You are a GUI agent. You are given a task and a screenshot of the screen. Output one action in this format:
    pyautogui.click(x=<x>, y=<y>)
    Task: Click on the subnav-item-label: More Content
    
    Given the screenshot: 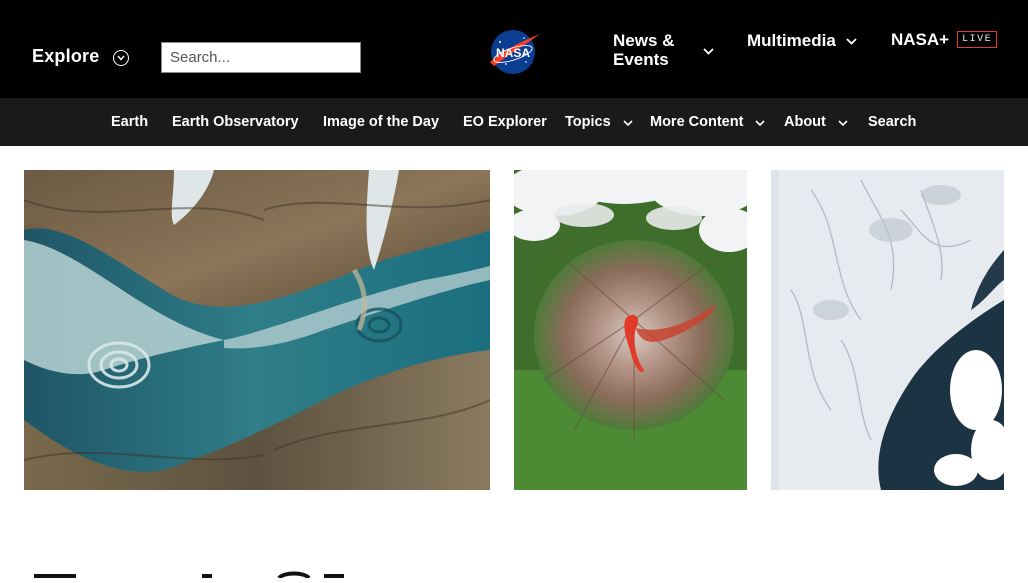 What is the action you would take?
    pyautogui.click(x=697, y=122)
    